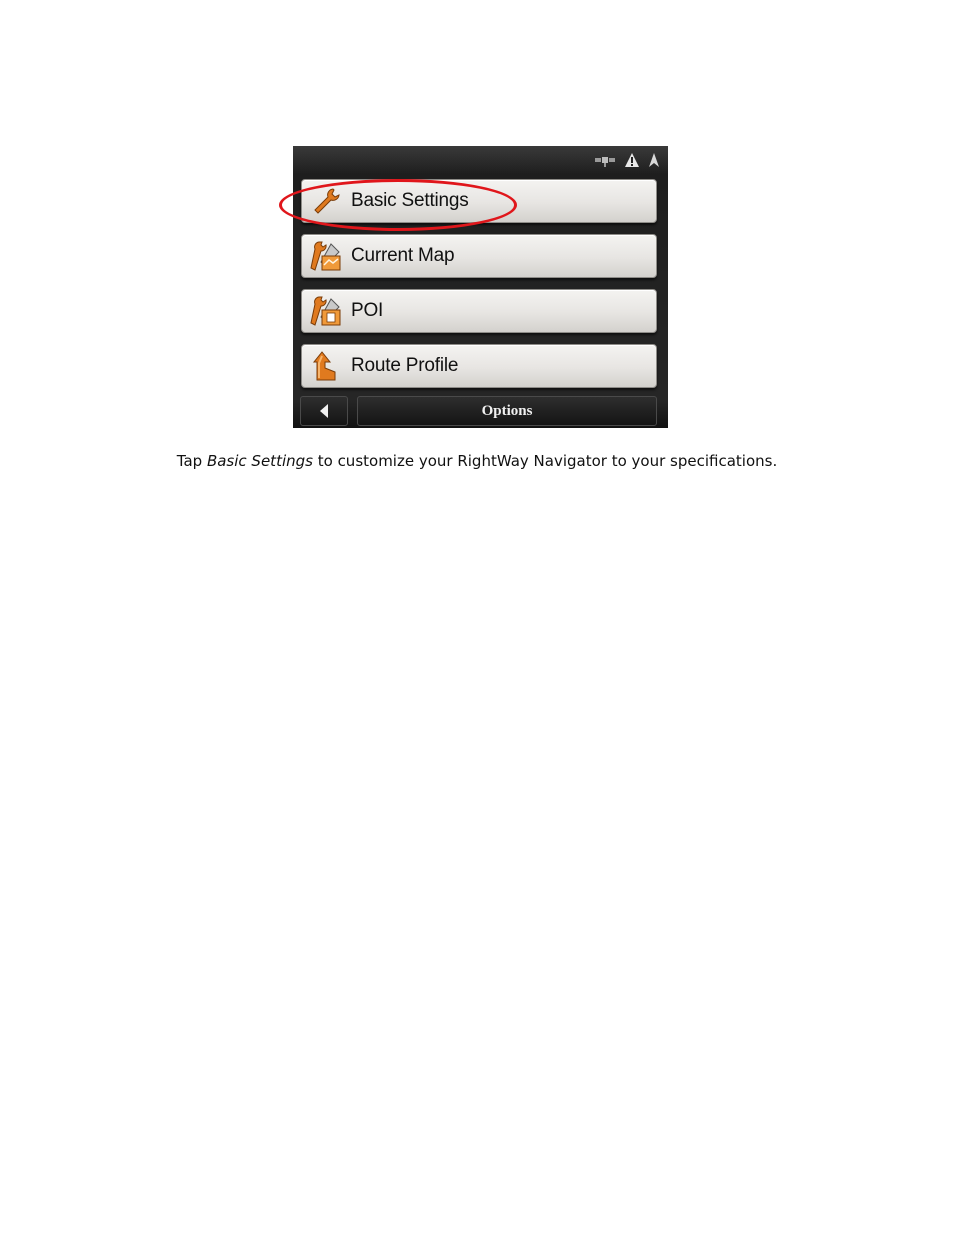  I want to click on back-arrow-icon, so click(324, 411).